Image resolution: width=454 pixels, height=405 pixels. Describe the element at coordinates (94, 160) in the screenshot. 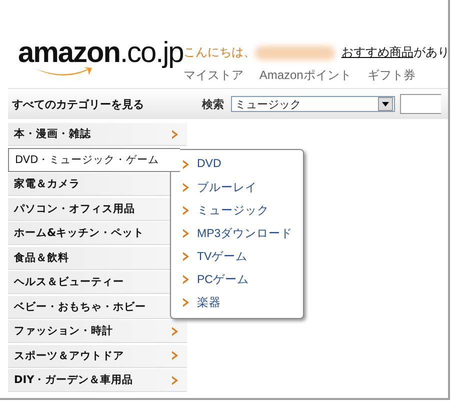

I see `category-item: DVD・ミュージック・ゲーム` at that location.